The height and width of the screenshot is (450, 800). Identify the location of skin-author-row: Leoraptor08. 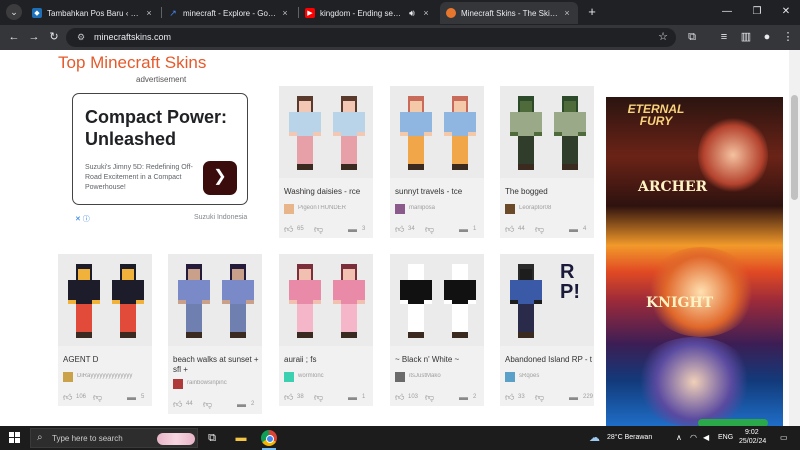
(549, 209).